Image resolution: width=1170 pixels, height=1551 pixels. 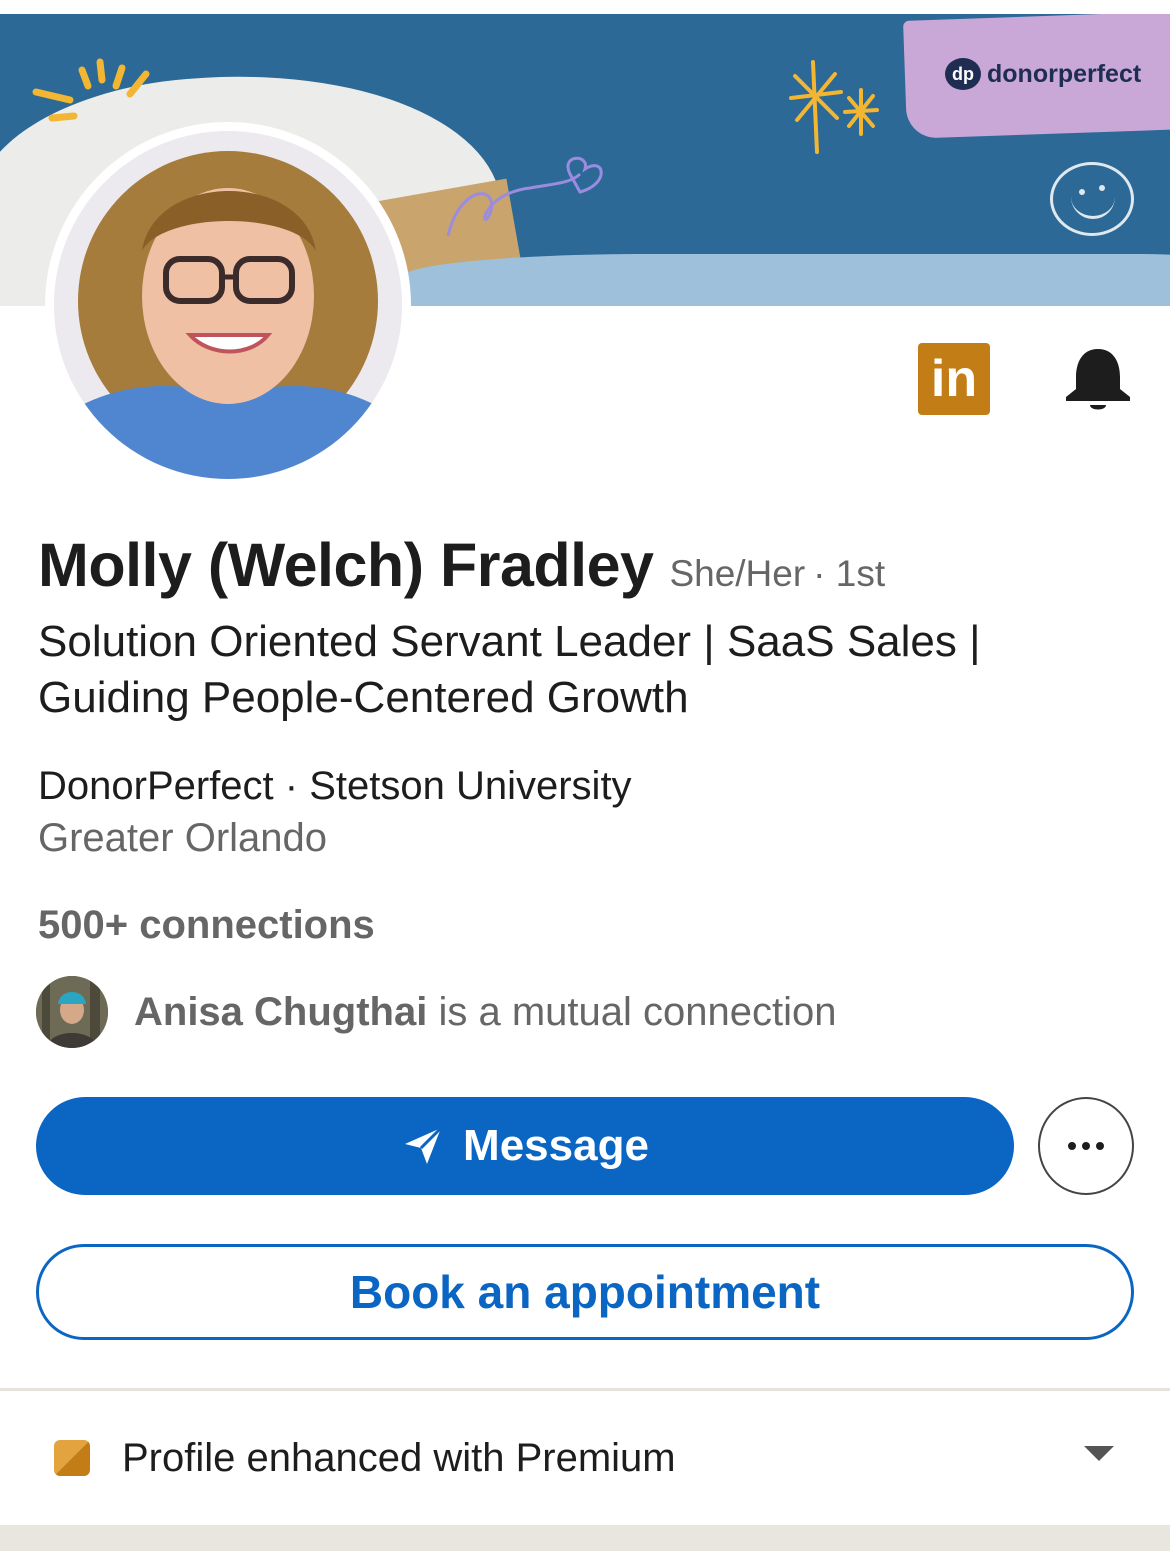 I want to click on mutual-connection-text: Anisa Chugthai is a mutual connection, so click(x=485, y=1012).